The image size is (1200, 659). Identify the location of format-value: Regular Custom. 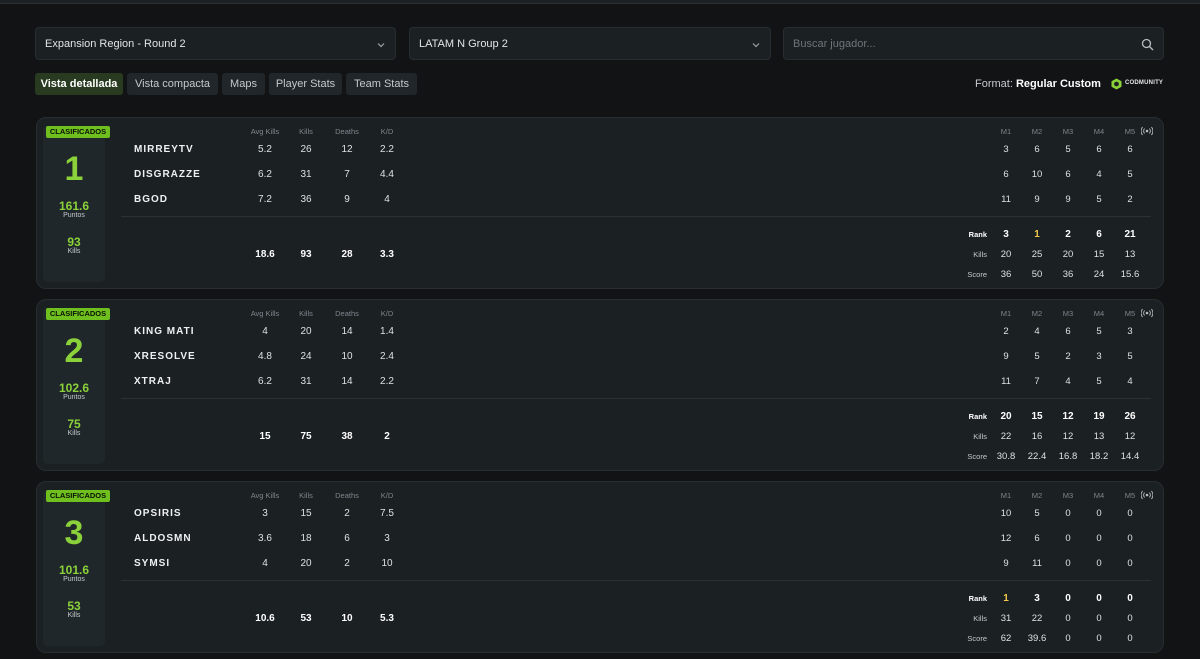
(1058, 84).